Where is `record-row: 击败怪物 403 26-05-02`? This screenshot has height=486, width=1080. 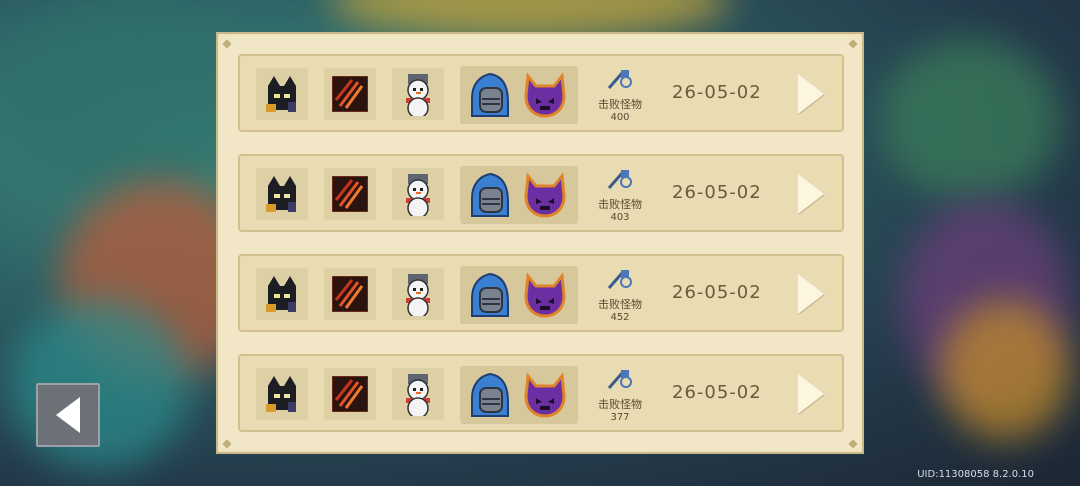
record-row: 击败怪物 403 26-05-02 is located at coordinates (541, 193).